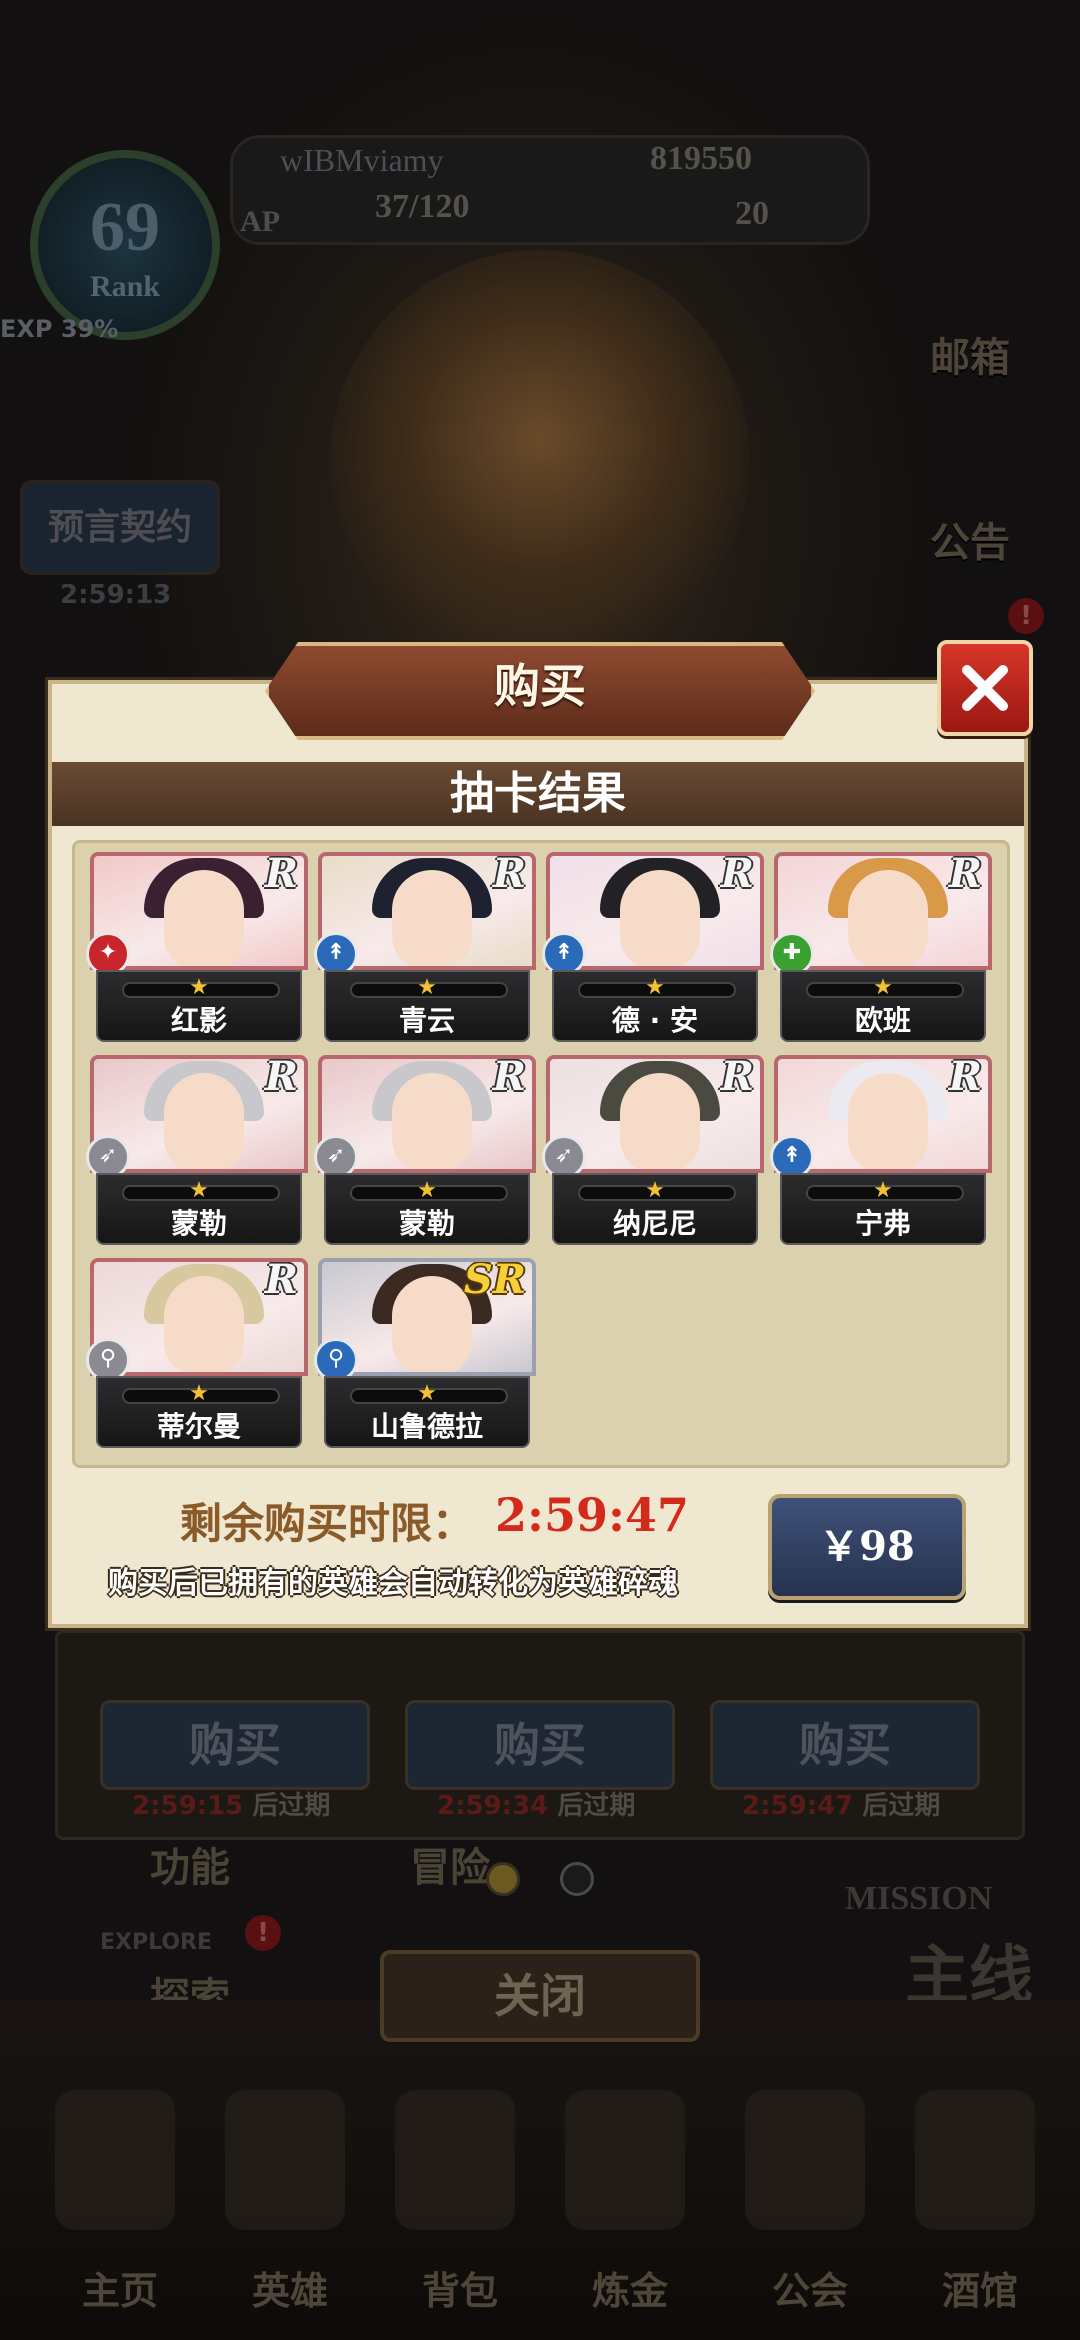  What do you see at coordinates (845, 1745) in the screenshot?
I see `buy-button-3: 购买` at bounding box center [845, 1745].